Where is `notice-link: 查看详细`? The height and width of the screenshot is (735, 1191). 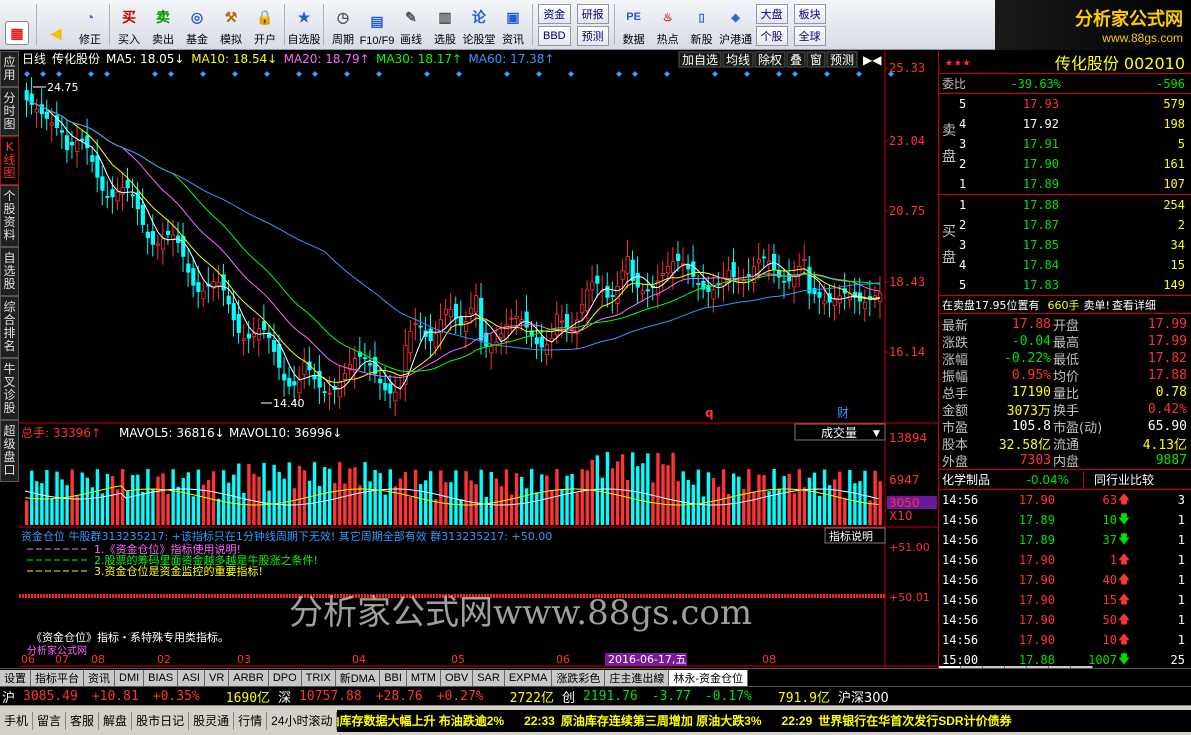 notice-link: 查看详细 is located at coordinates (1134, 305).